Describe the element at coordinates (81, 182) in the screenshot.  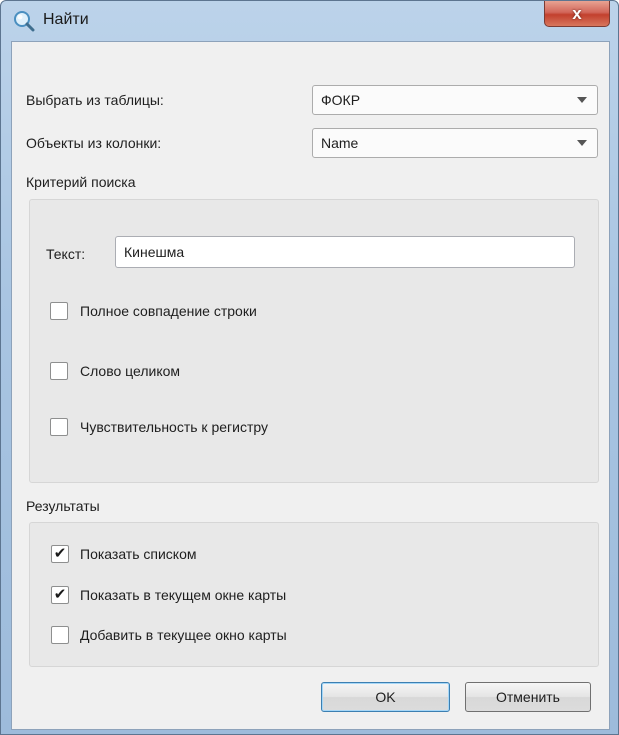
I see `search-criteria-heading: Критерий поиска` at that location.